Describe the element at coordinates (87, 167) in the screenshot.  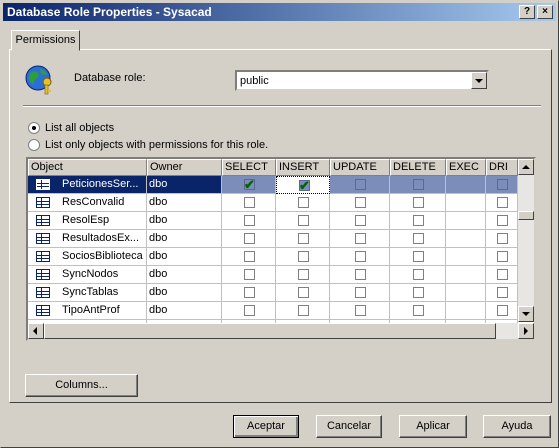
I see `column-header-name: Object` at that location.